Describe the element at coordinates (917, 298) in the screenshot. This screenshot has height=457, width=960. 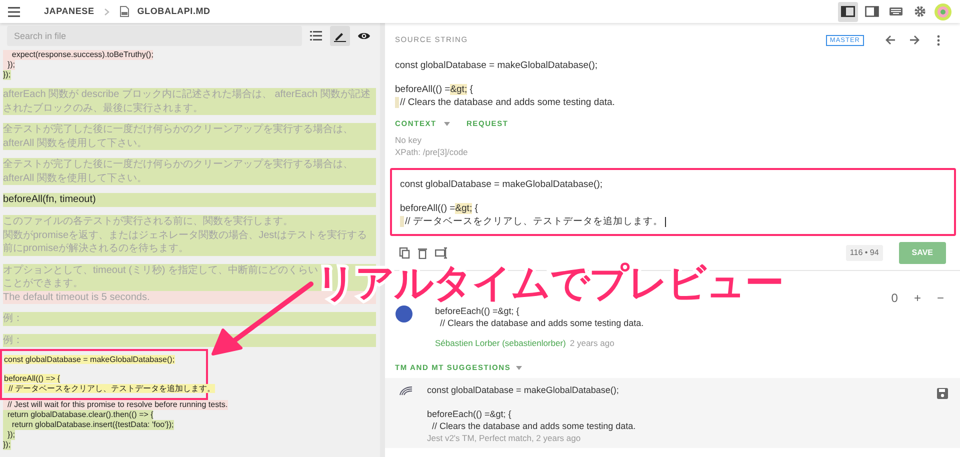
I see `upvote-button: +` at that location.